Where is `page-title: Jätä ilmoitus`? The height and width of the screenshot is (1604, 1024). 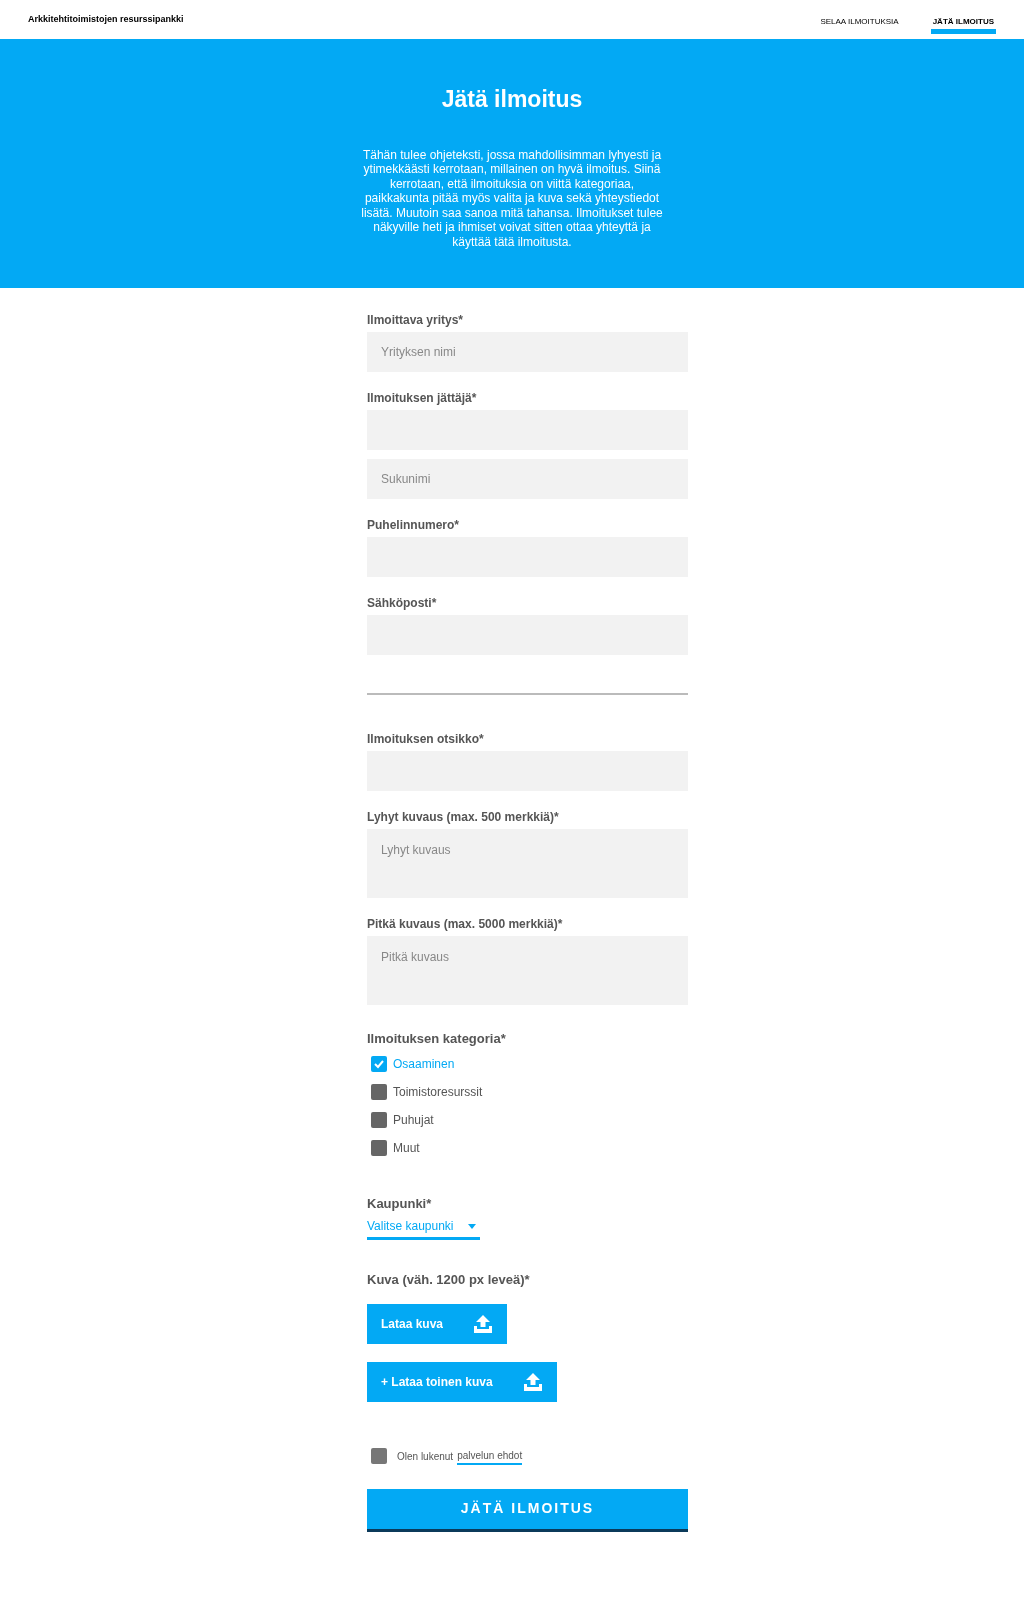 page-title: Jätä ilmoitus is located at coordinates (512, 99).